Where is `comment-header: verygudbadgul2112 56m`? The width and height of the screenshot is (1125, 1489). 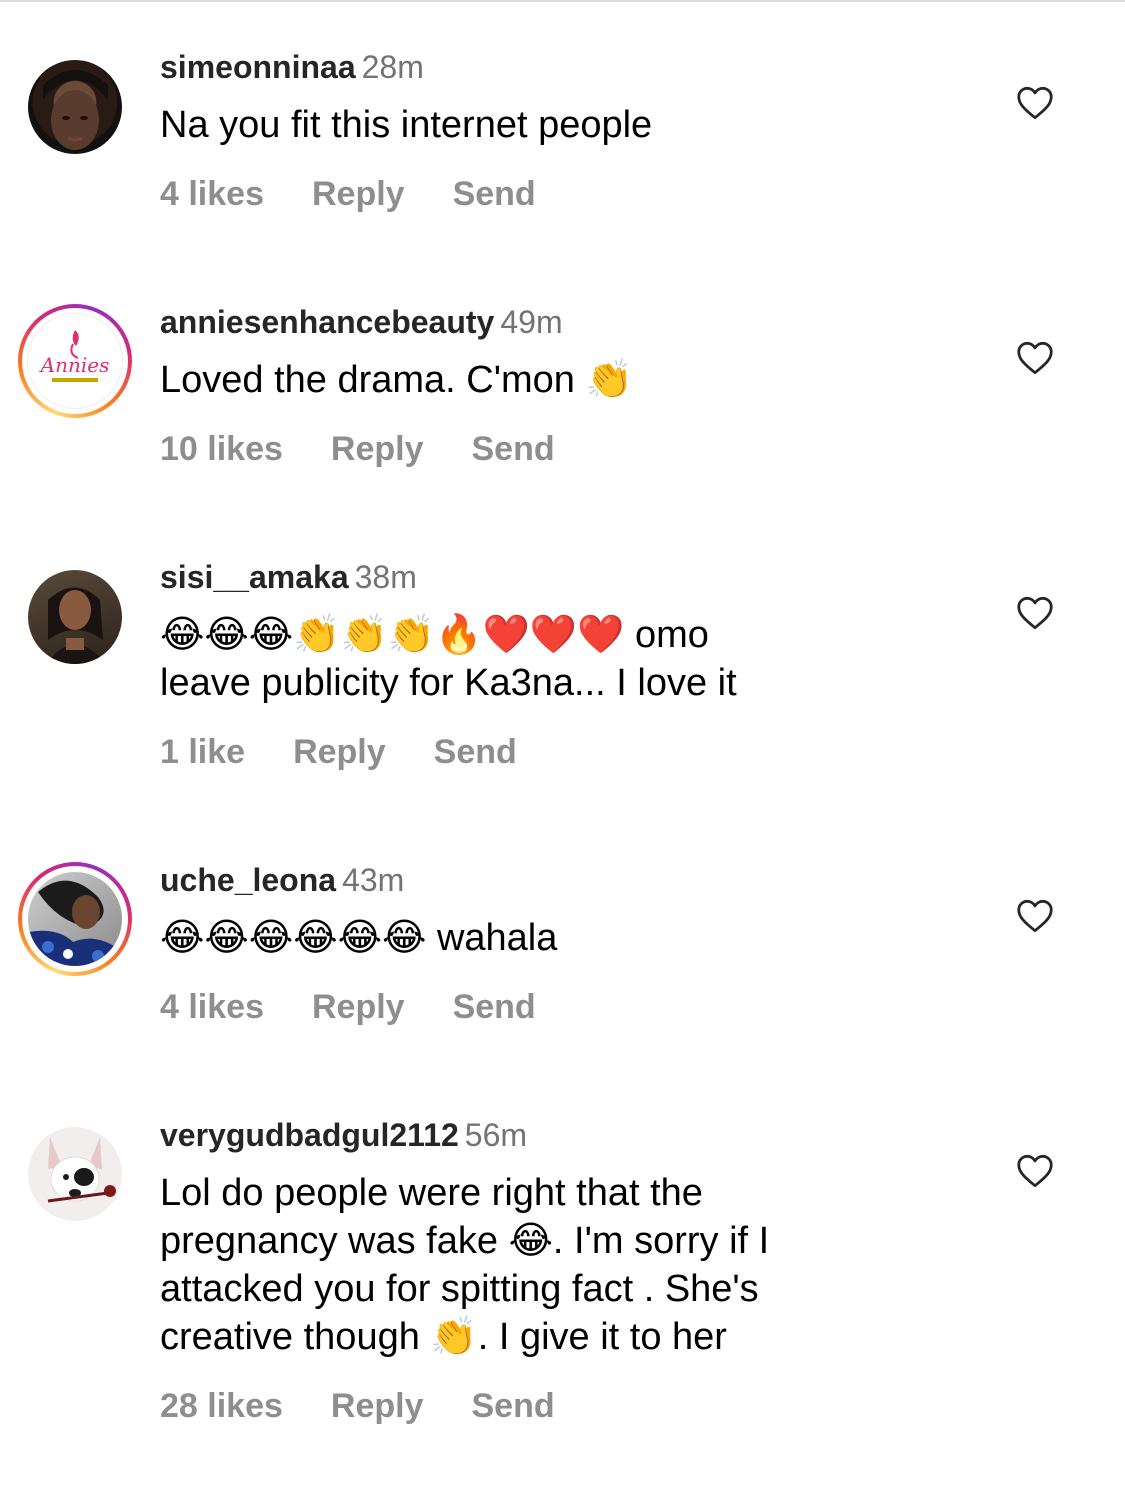
comment-header: verygudbadgul2112 56m is located at coordinates (343, 1135).